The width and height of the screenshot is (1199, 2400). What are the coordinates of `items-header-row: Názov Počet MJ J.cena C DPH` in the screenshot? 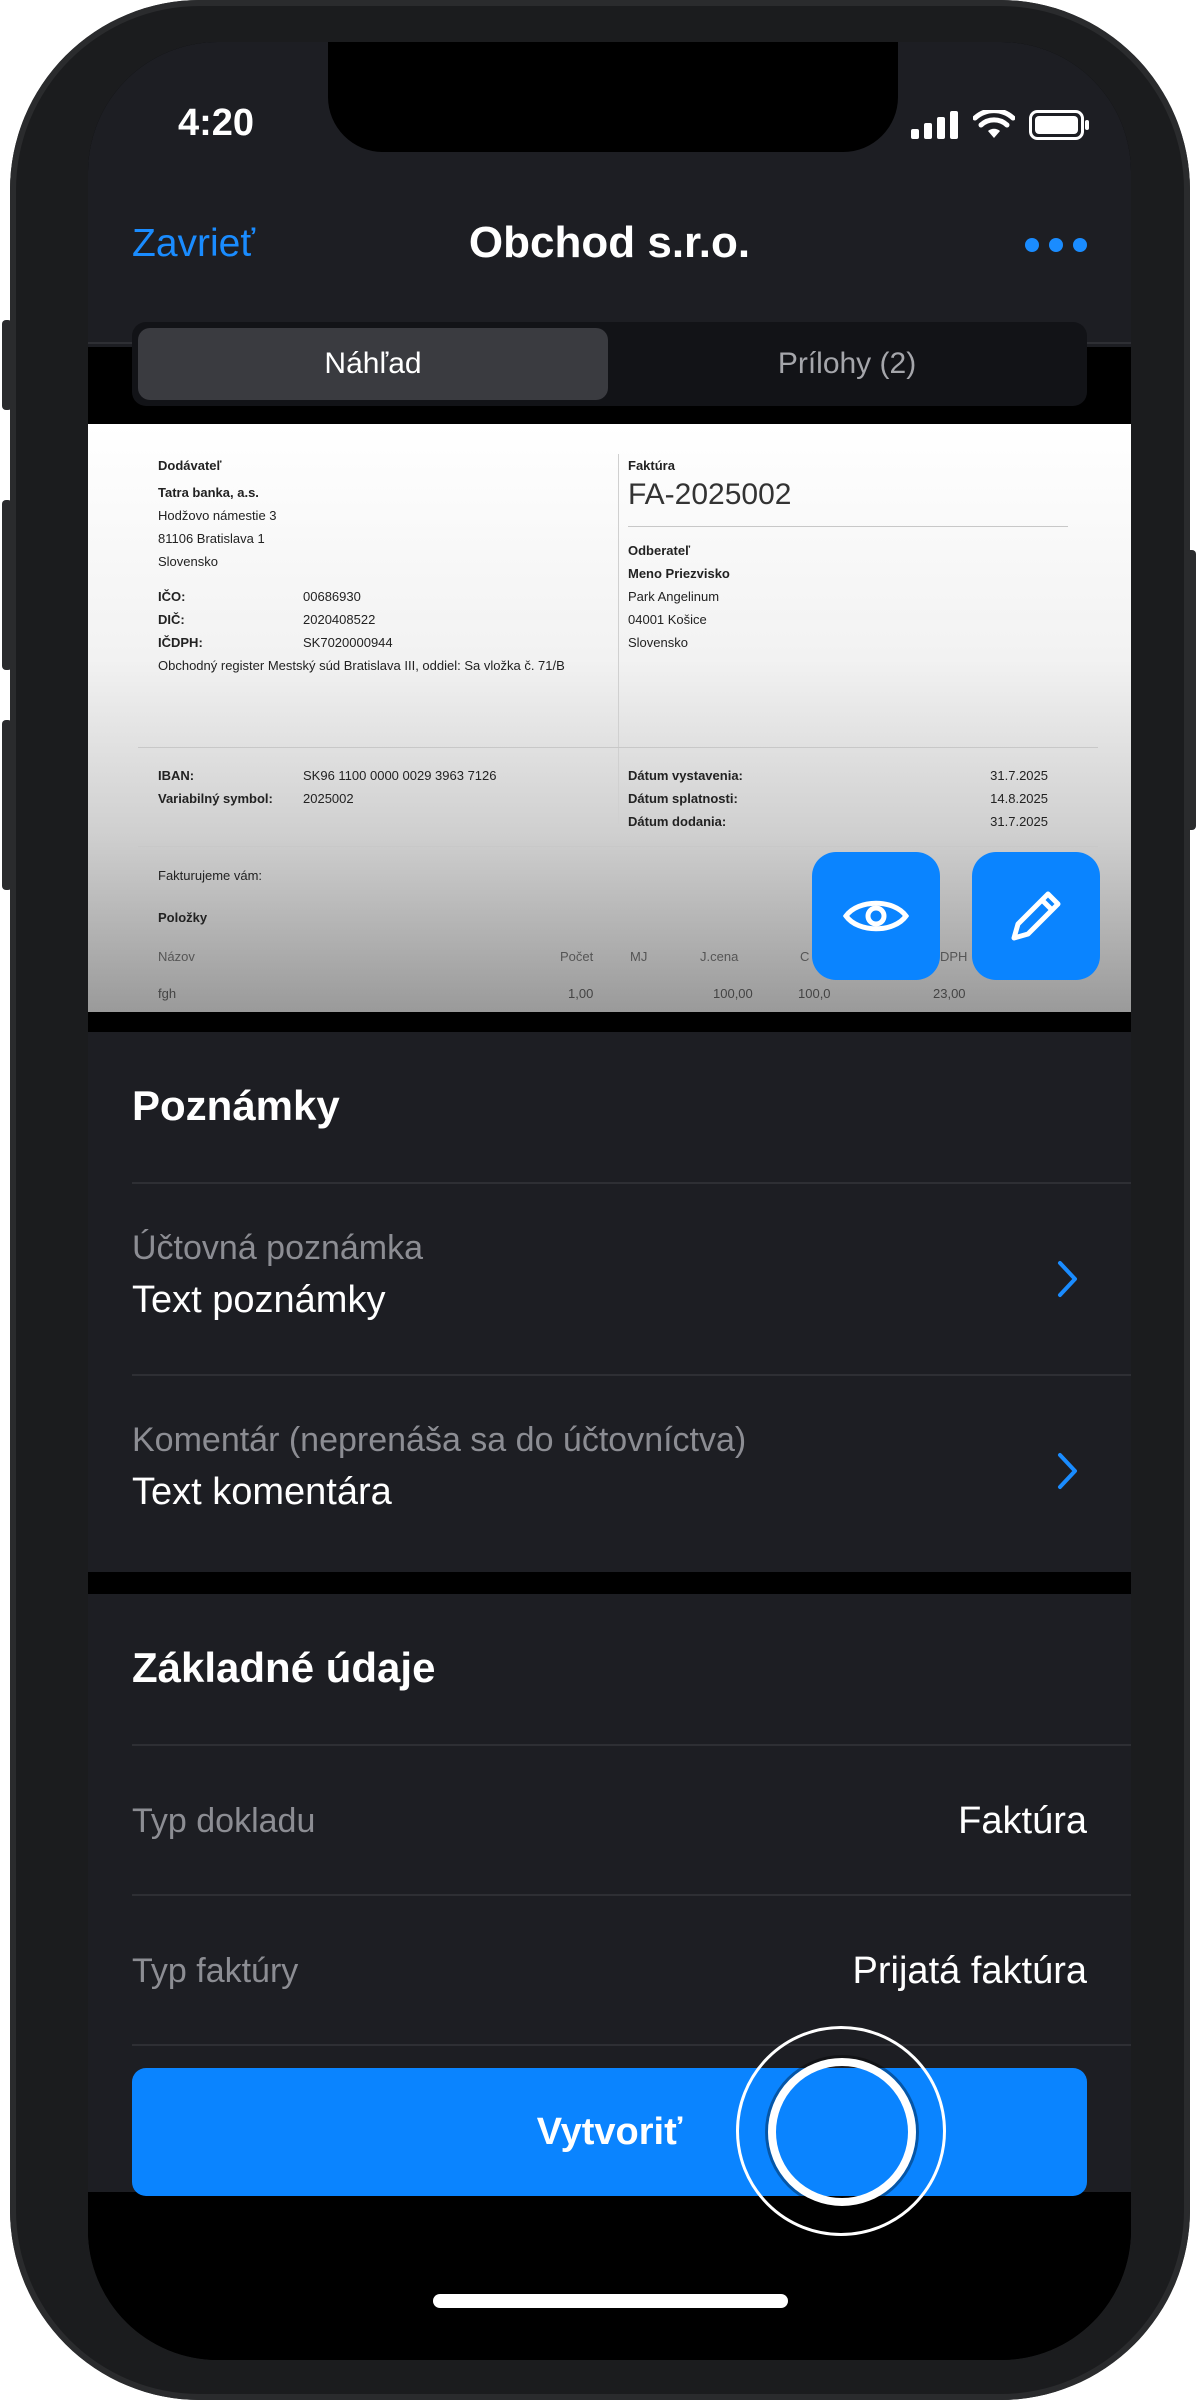 It's located at (618, 960).